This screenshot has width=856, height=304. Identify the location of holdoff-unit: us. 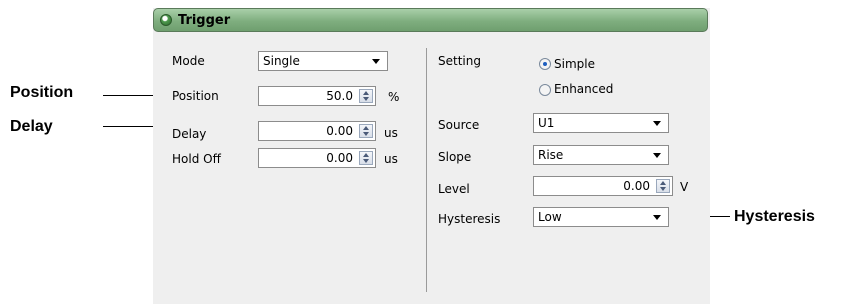
(391, 159).